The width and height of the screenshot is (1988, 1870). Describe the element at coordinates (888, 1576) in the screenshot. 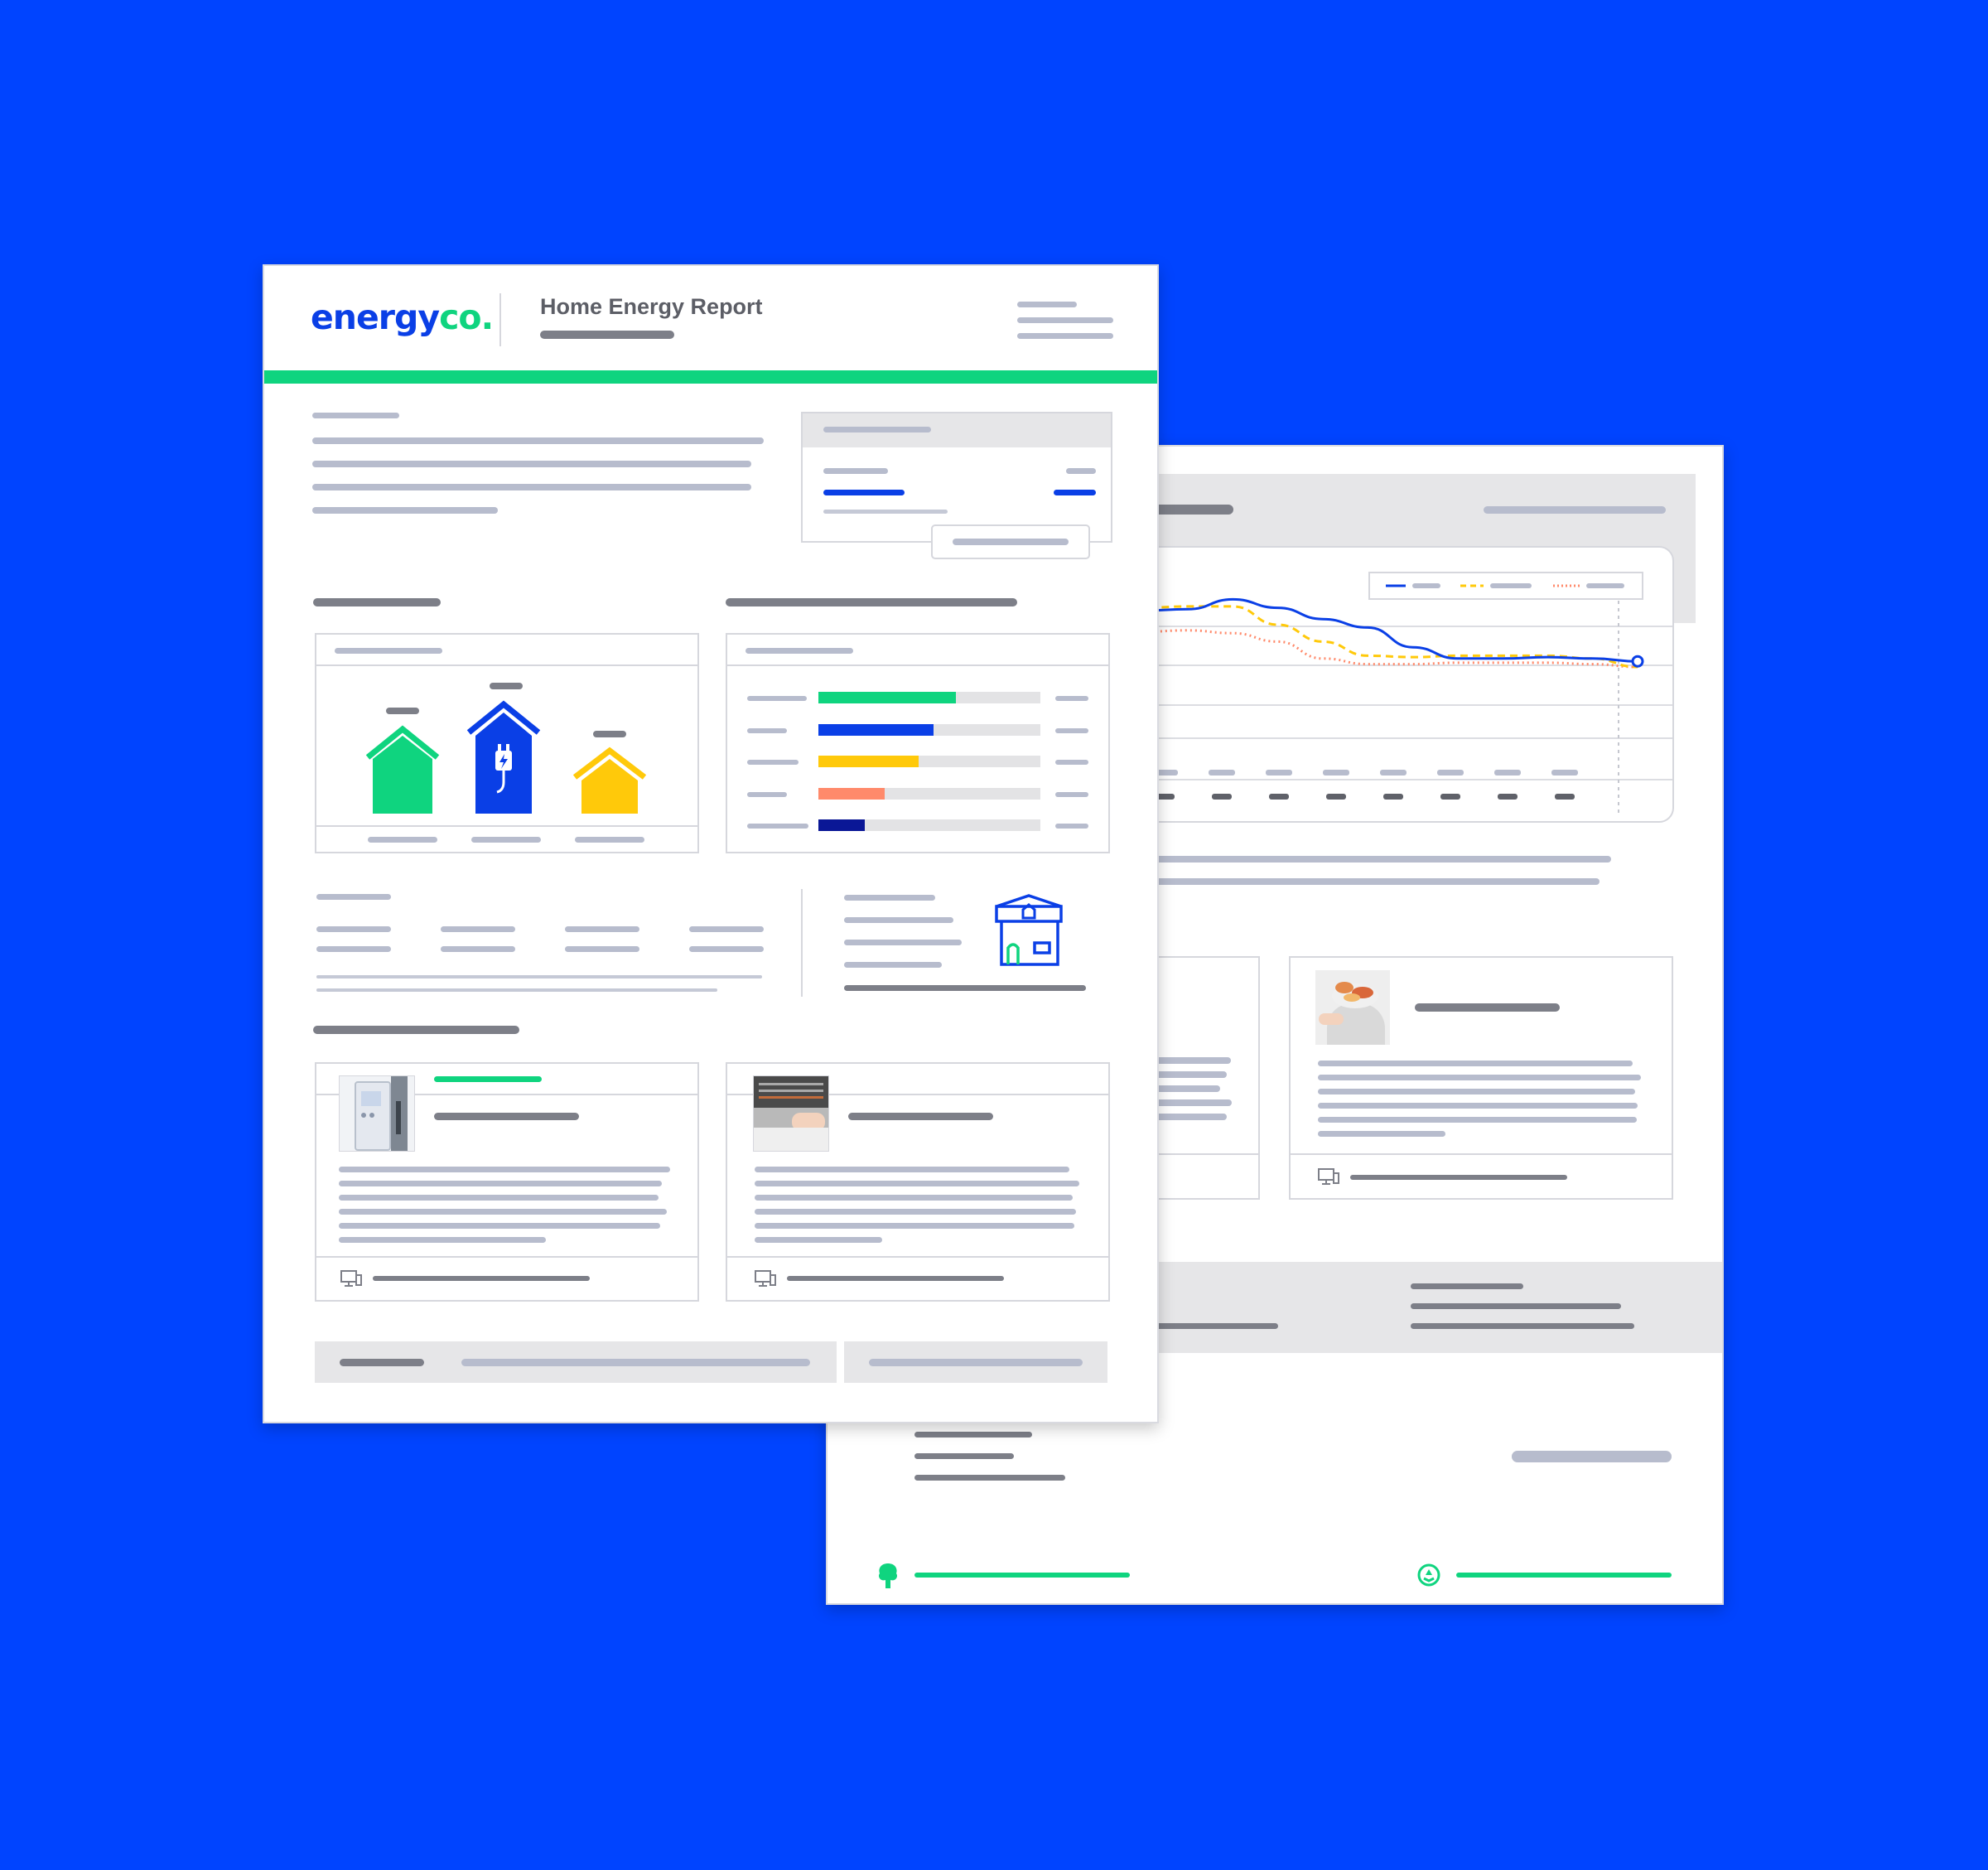

I see `tree-icon` at that location.